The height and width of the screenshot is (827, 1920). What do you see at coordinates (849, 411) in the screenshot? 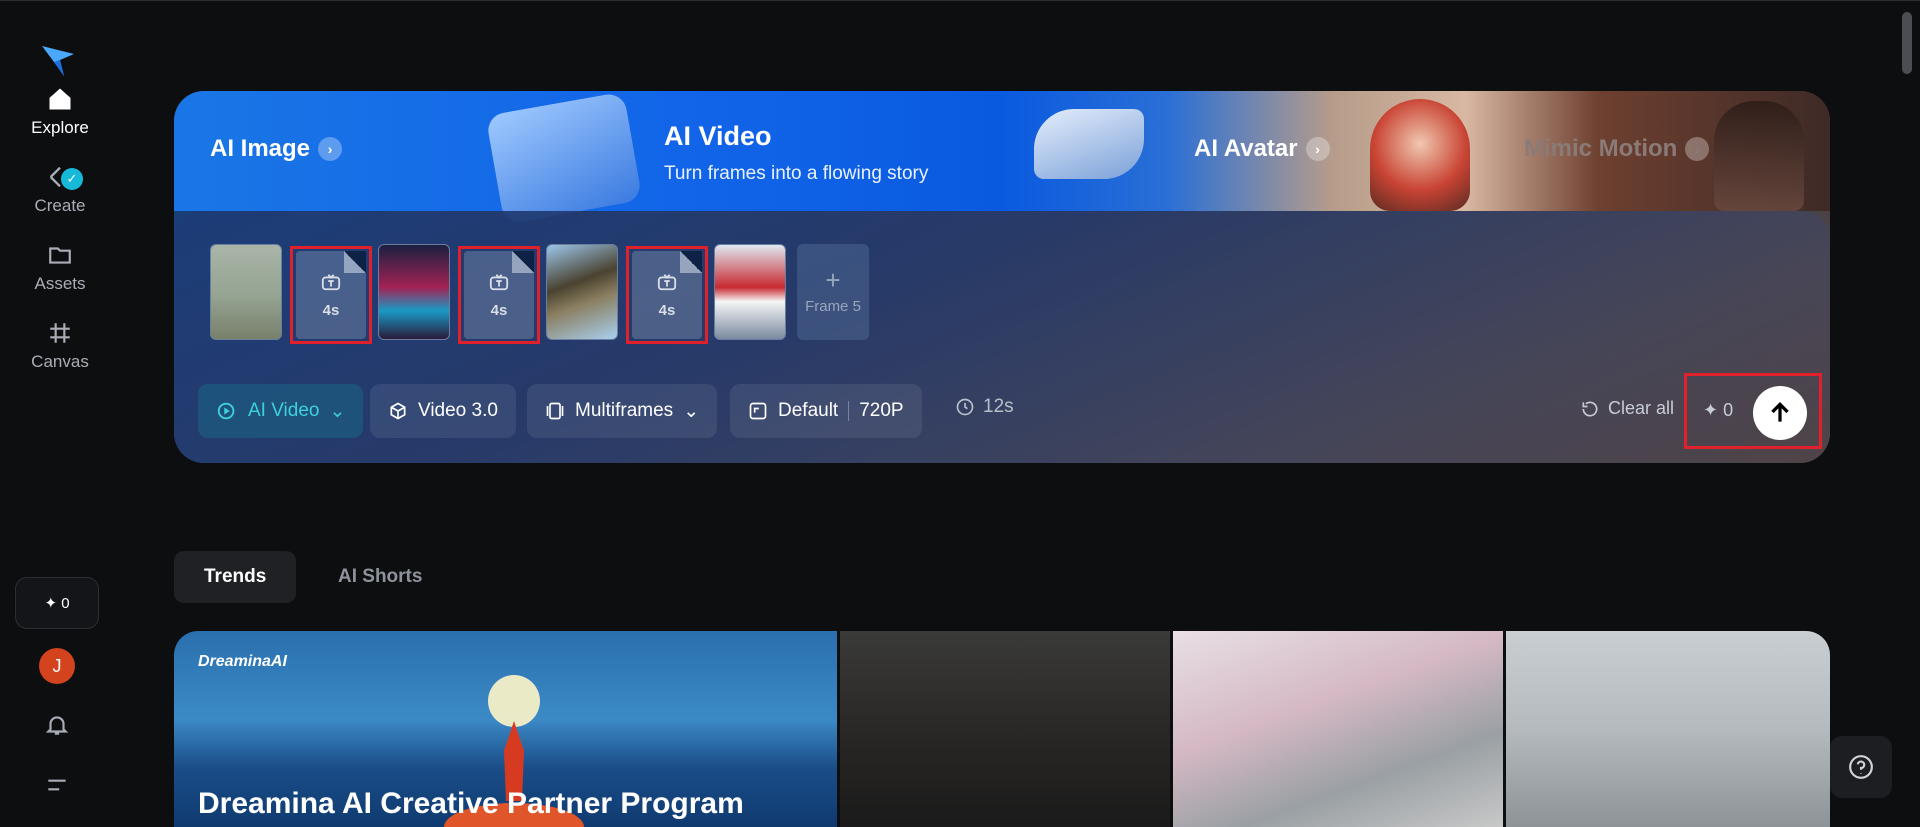
I see `divider` at bounding box center [849, 411].